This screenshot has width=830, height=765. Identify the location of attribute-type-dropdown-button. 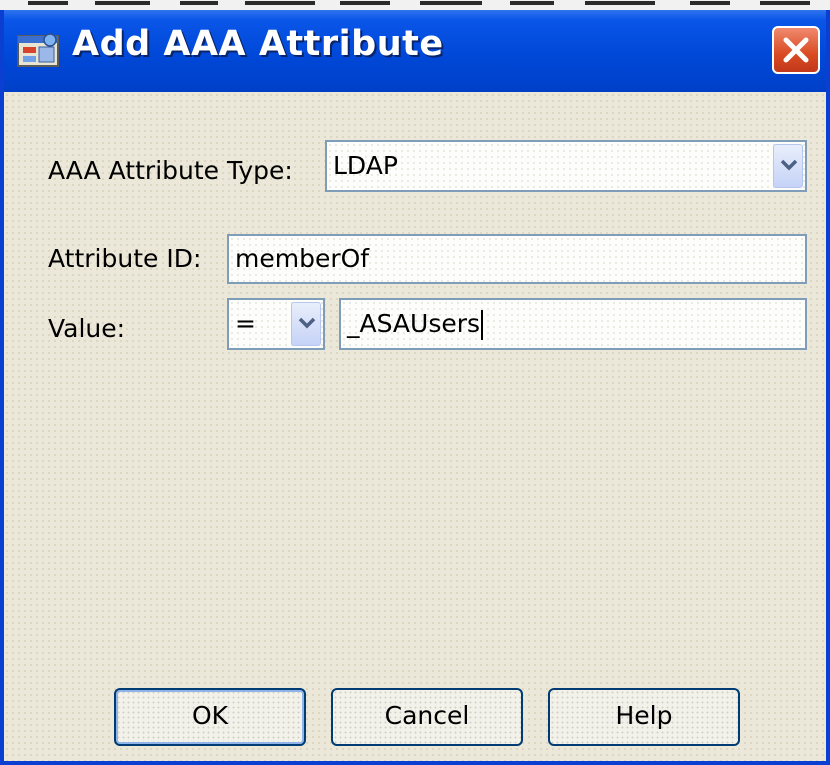
(788, 166).